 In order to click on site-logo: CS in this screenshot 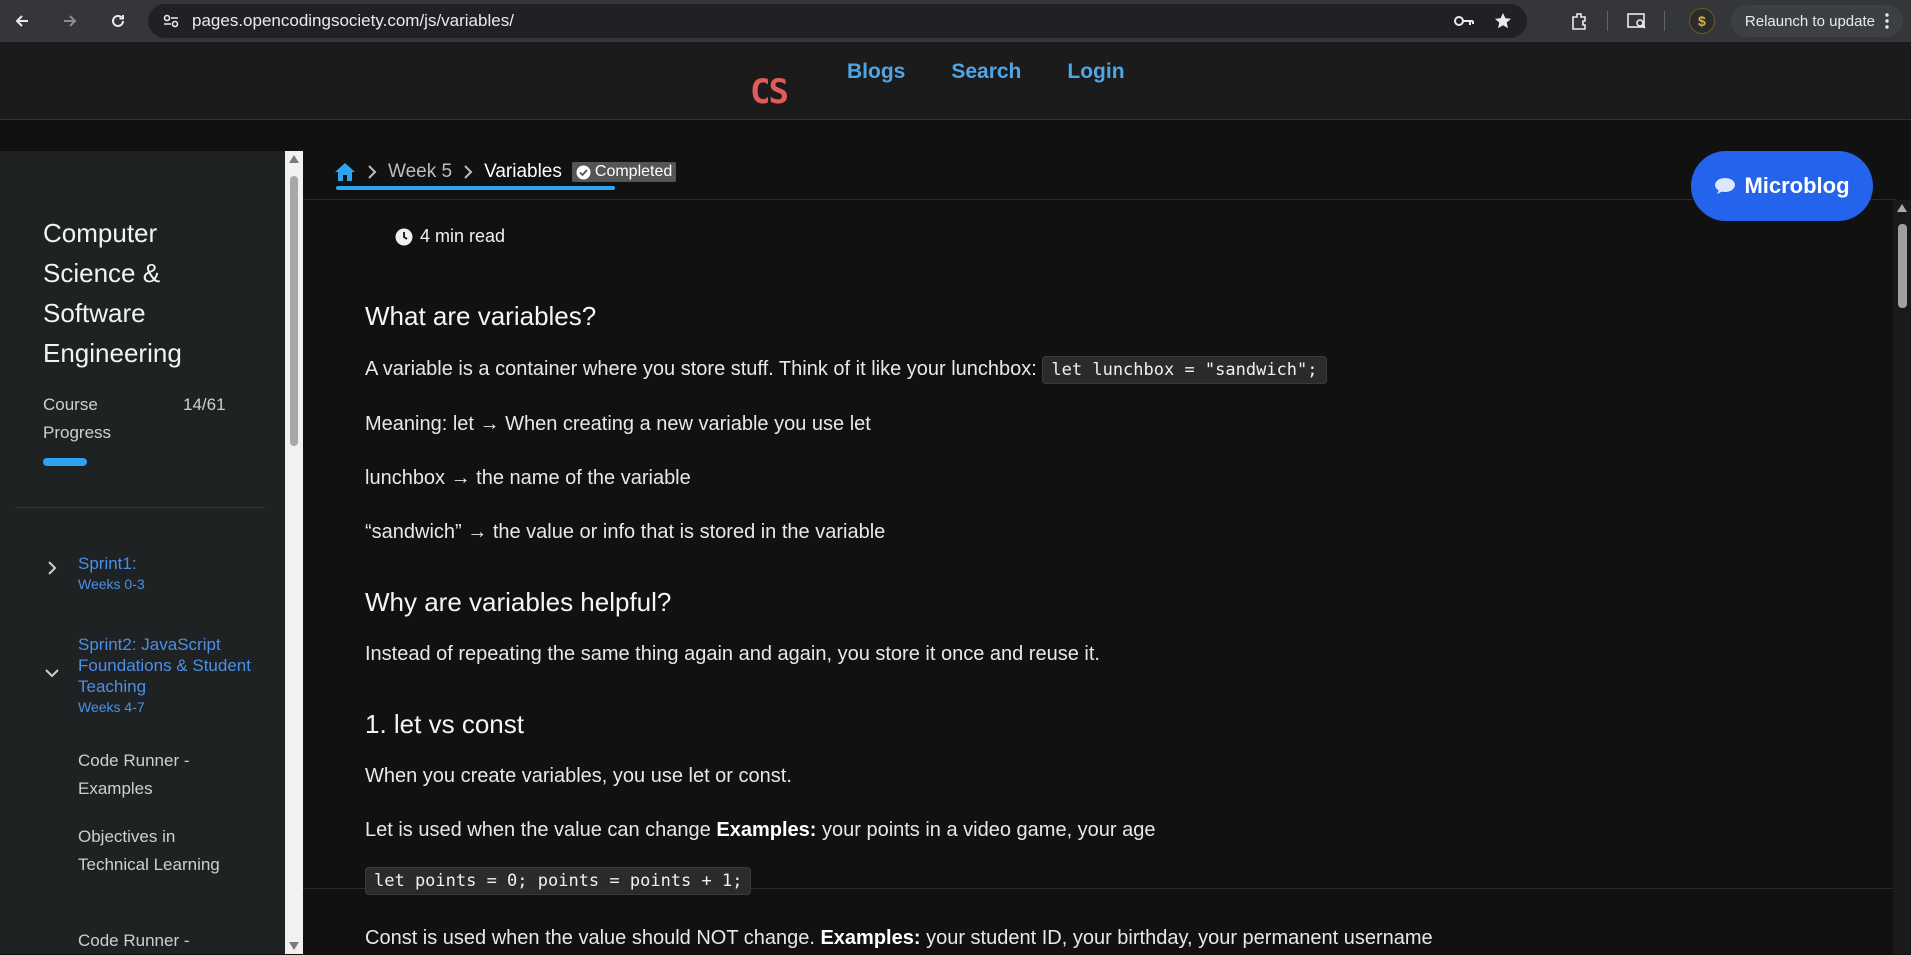, I will do `click(769, 92)`.